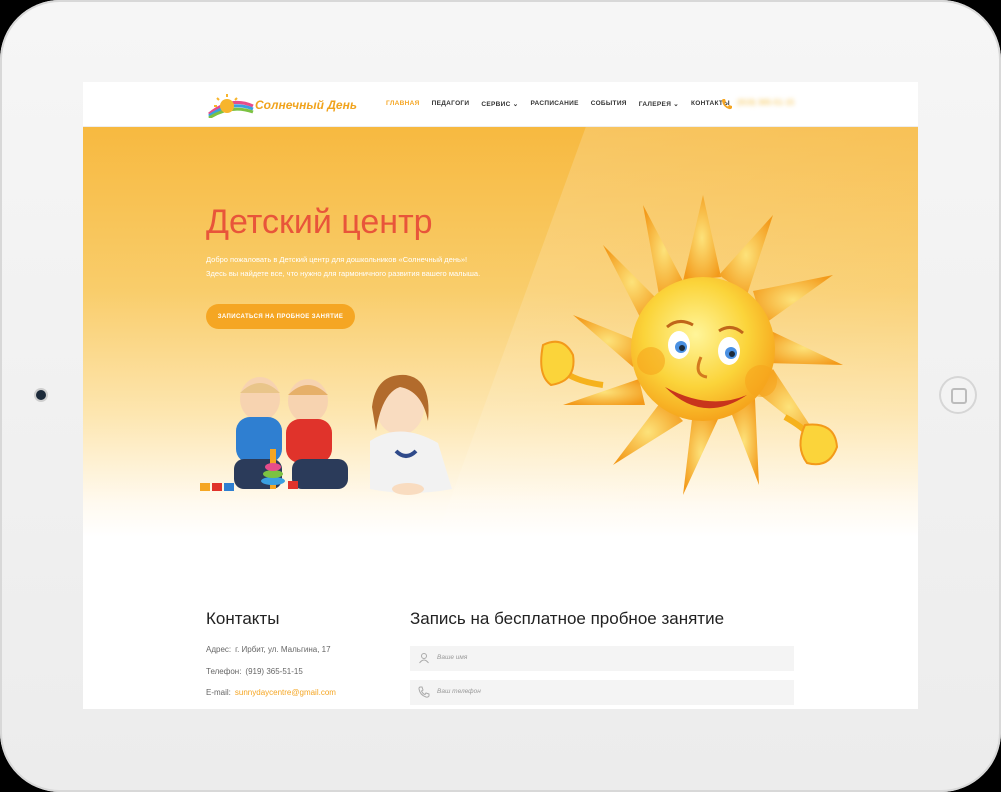 The image size is (1001, 792). I want to click on camera, so click(41, 395).